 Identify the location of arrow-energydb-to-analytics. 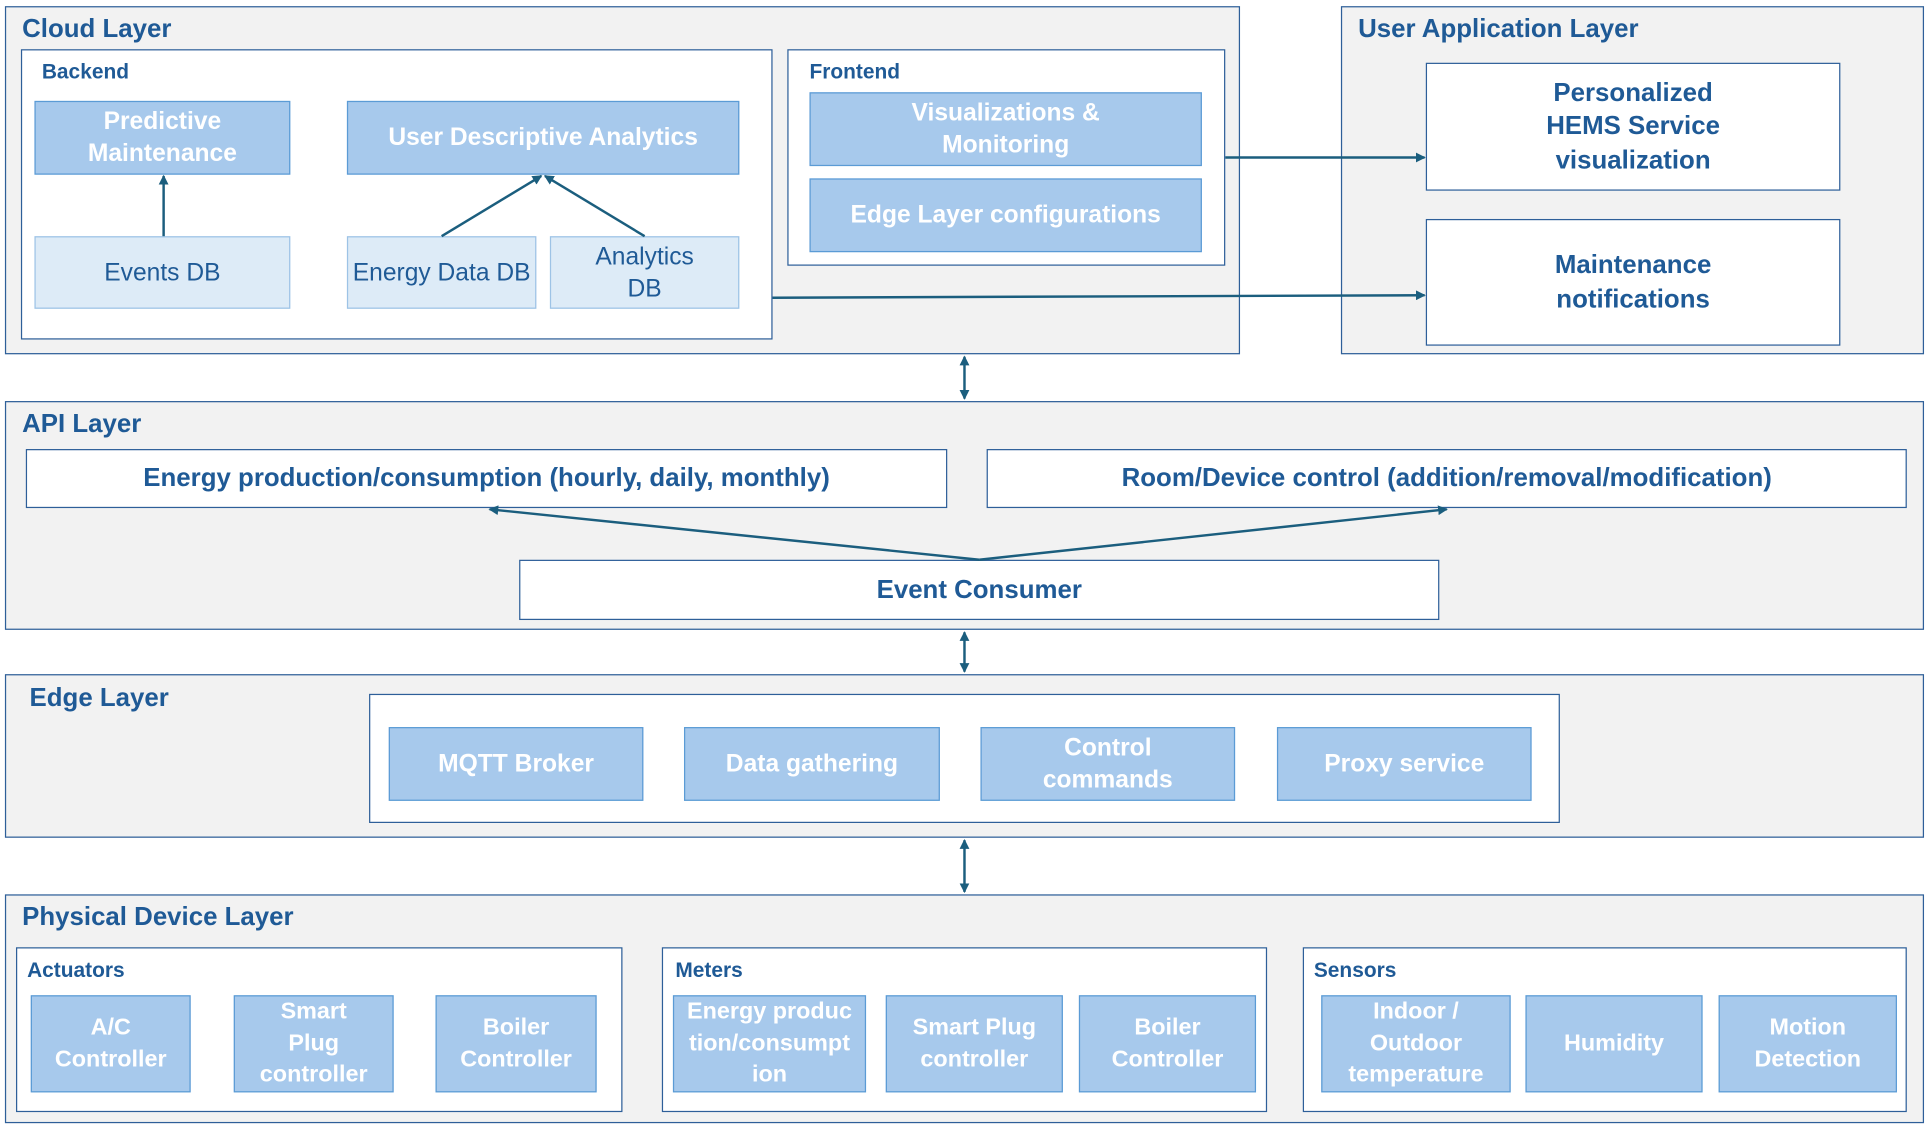
(492, 206).